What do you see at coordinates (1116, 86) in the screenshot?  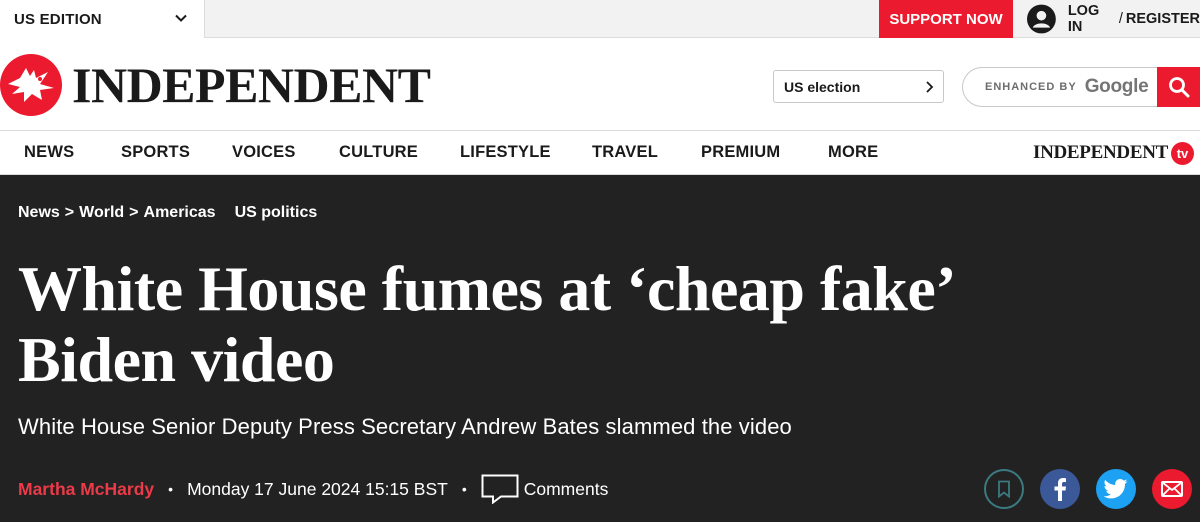 I see `search-google-label: Google` at bounding box center [1116, 86].